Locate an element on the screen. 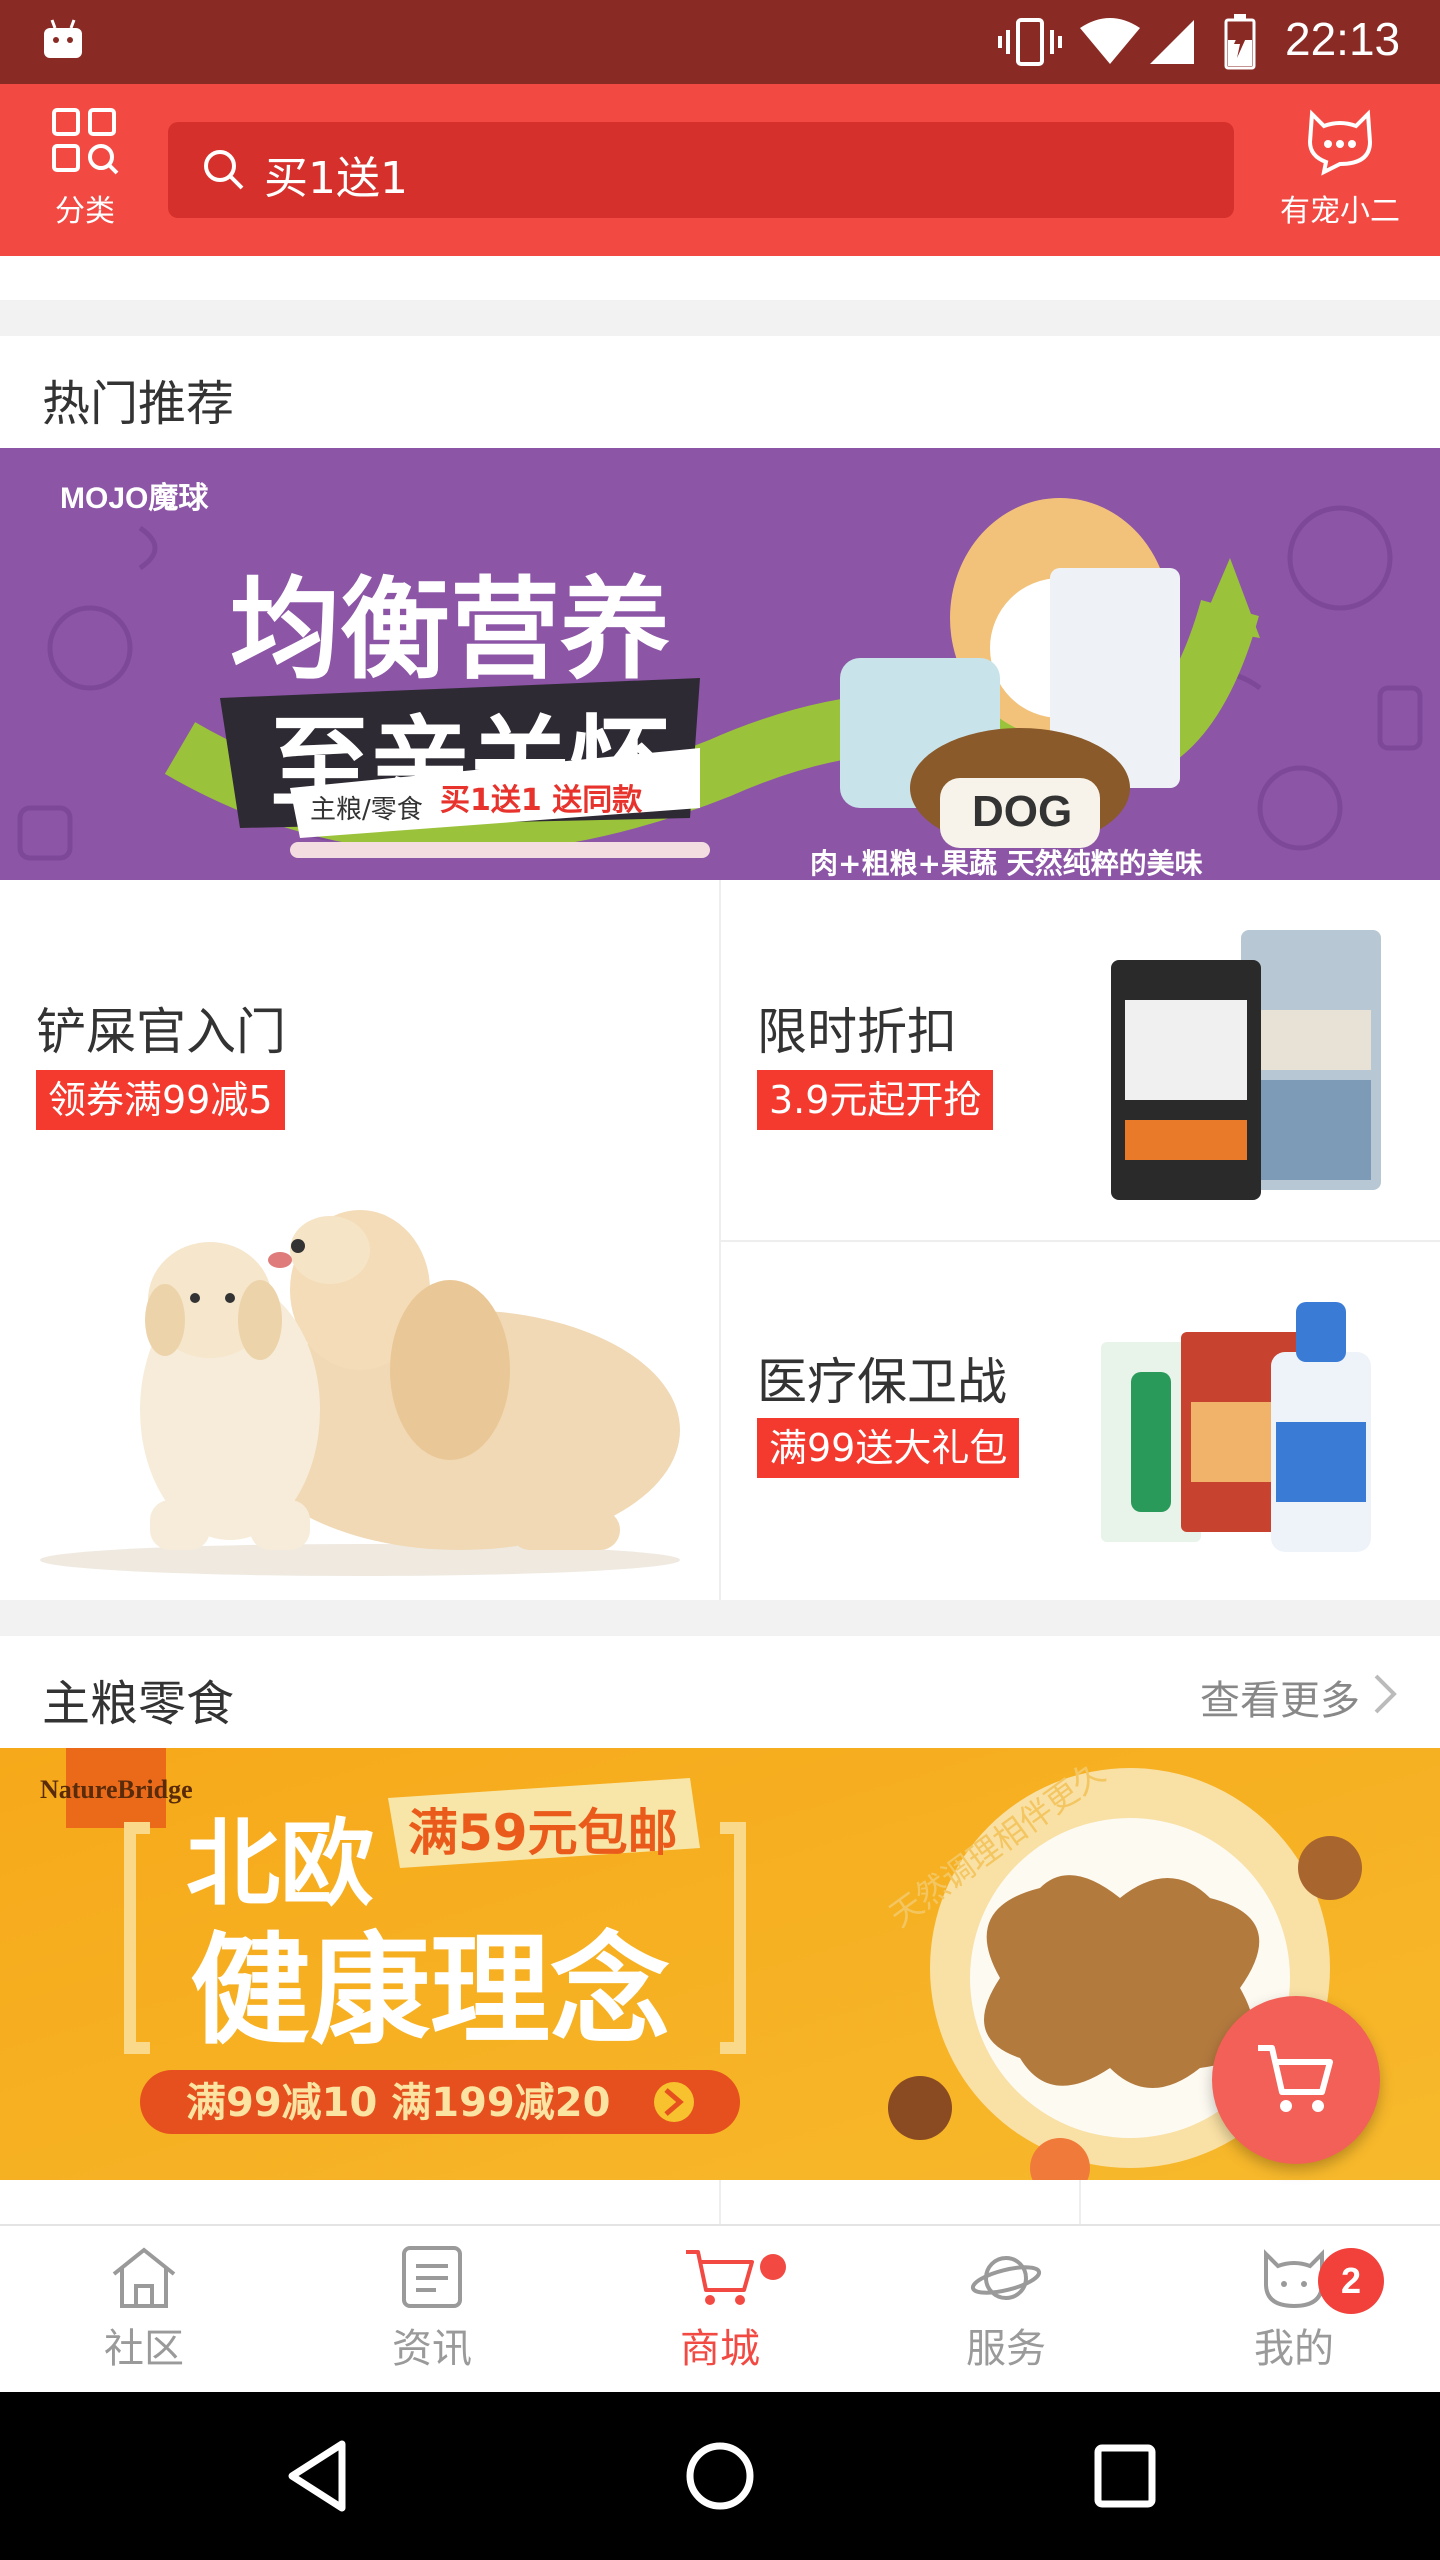  top-header: 分类 买1送1 有宠小二 is located at coordinates (720, 170).